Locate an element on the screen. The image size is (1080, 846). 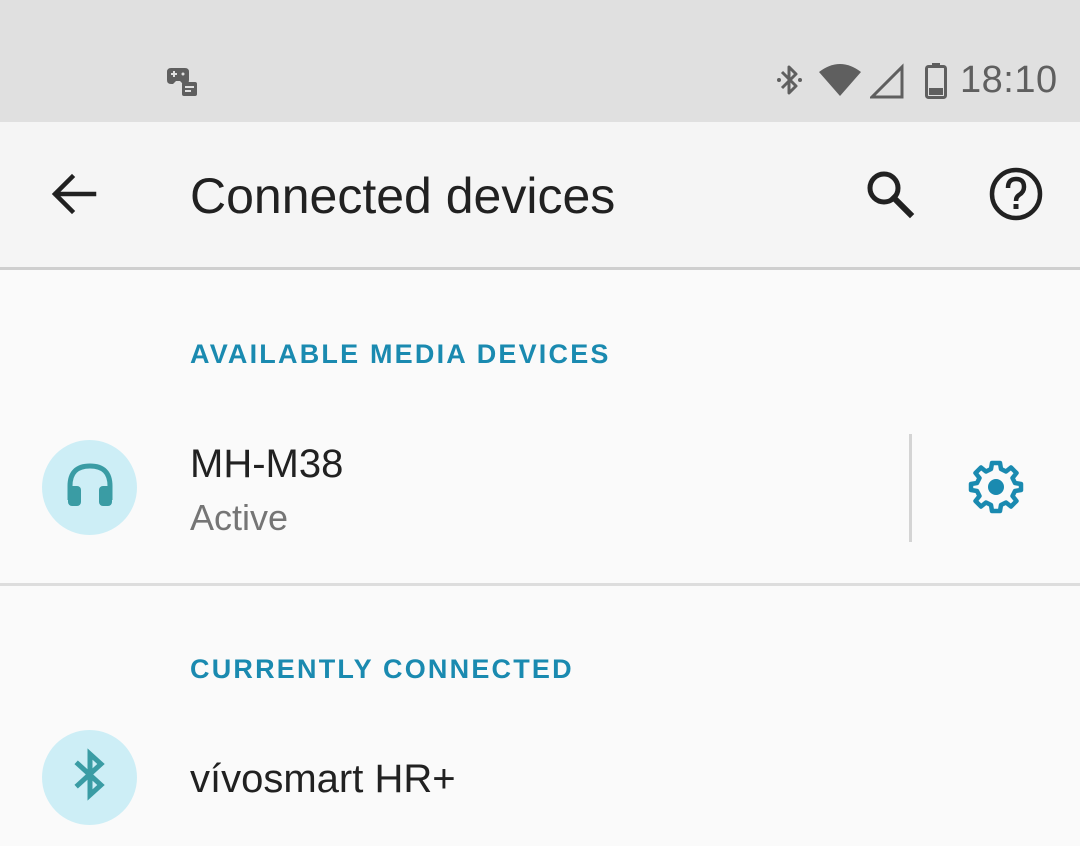
search-icon is located at coordinates (890, 196).